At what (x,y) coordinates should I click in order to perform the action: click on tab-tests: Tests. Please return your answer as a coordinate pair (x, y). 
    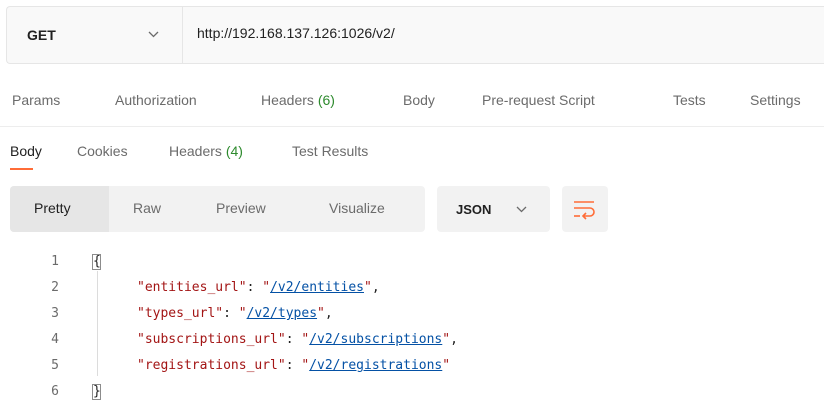
    Looking at the image, I should click on (689, 100).